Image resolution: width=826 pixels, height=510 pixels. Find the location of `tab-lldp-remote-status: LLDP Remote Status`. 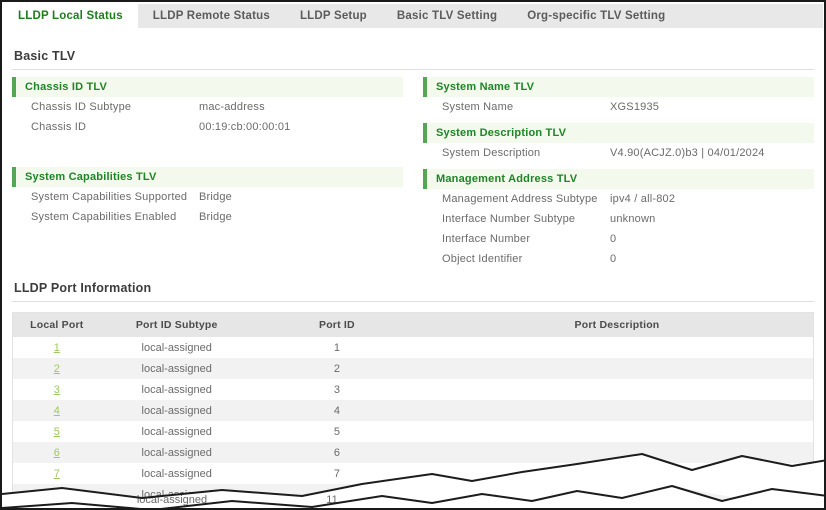

tab-lldp-remote-status: LLDP Remote Status is located at coordinates (211, 16).